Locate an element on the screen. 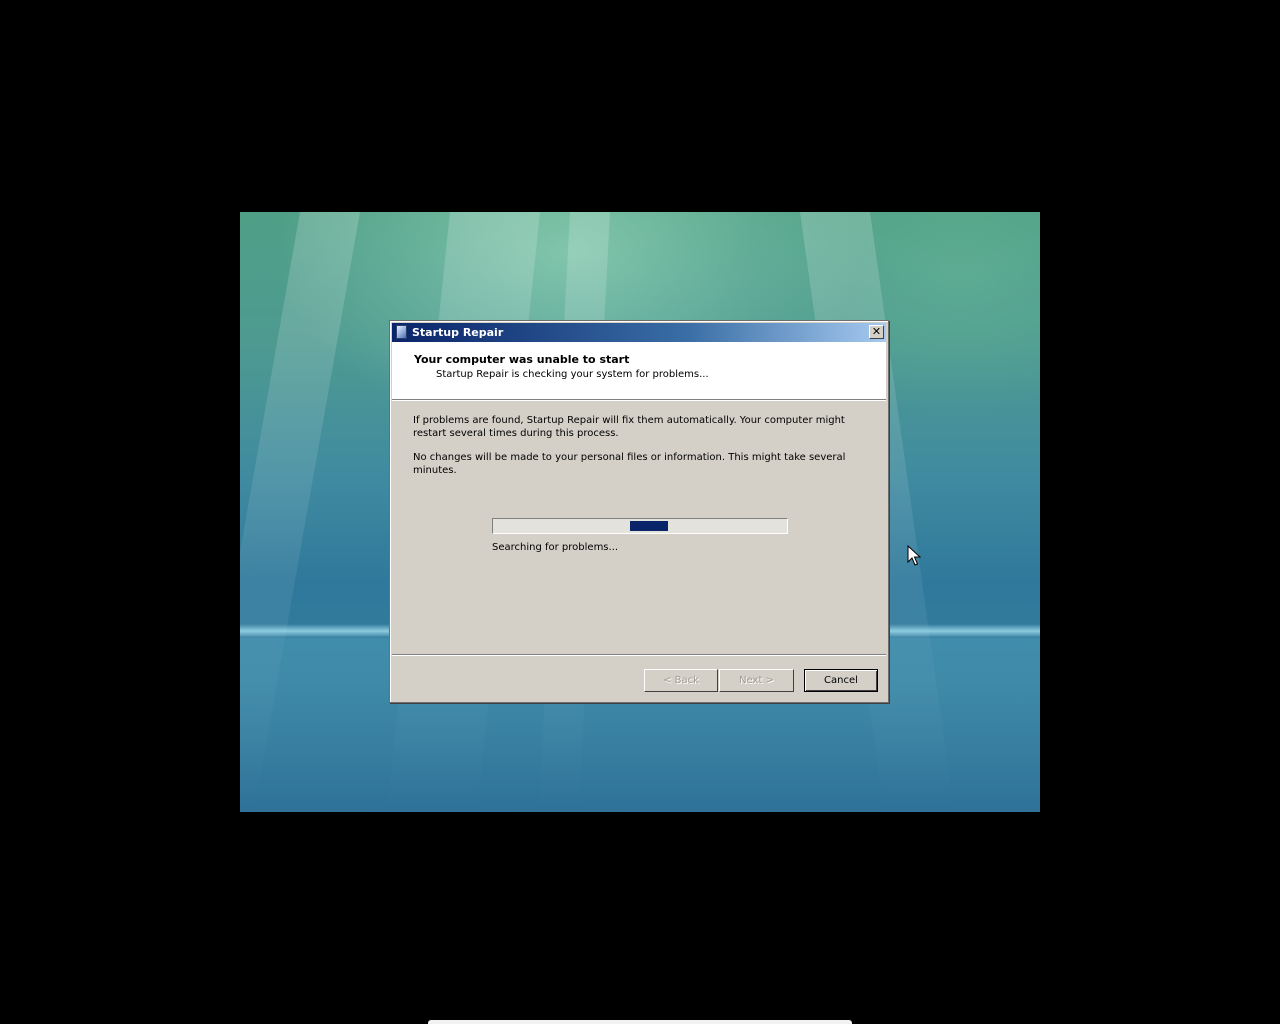 This screenshot has height=1024, width=1280. mouse-pointer-icon is located at coordinates (914, 555).